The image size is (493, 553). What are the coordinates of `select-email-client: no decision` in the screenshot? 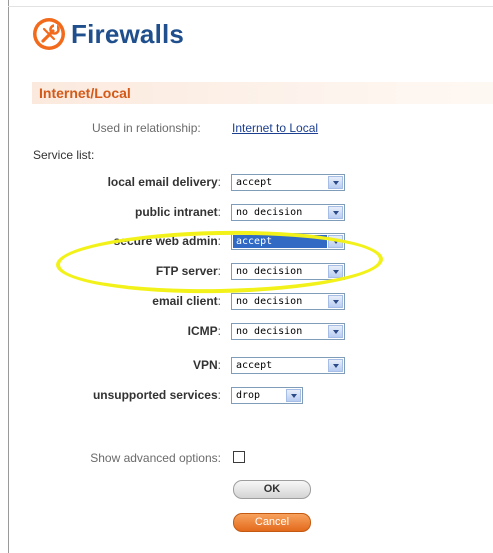 It's located at (288, 301).